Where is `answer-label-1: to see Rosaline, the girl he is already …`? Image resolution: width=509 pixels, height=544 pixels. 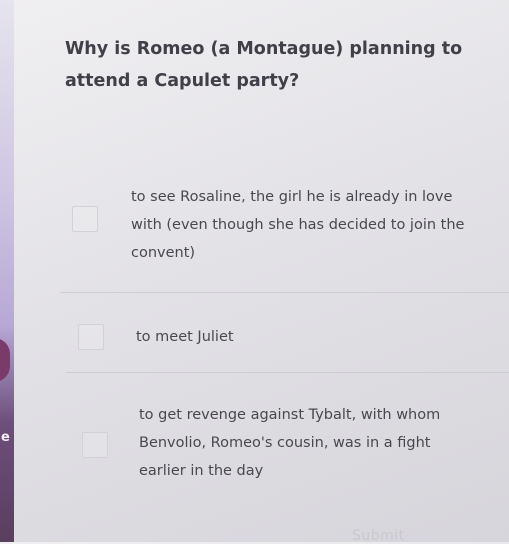 answer-label-1: to see Rosaline, the girl he is already … is located at coordinates (306, 225).